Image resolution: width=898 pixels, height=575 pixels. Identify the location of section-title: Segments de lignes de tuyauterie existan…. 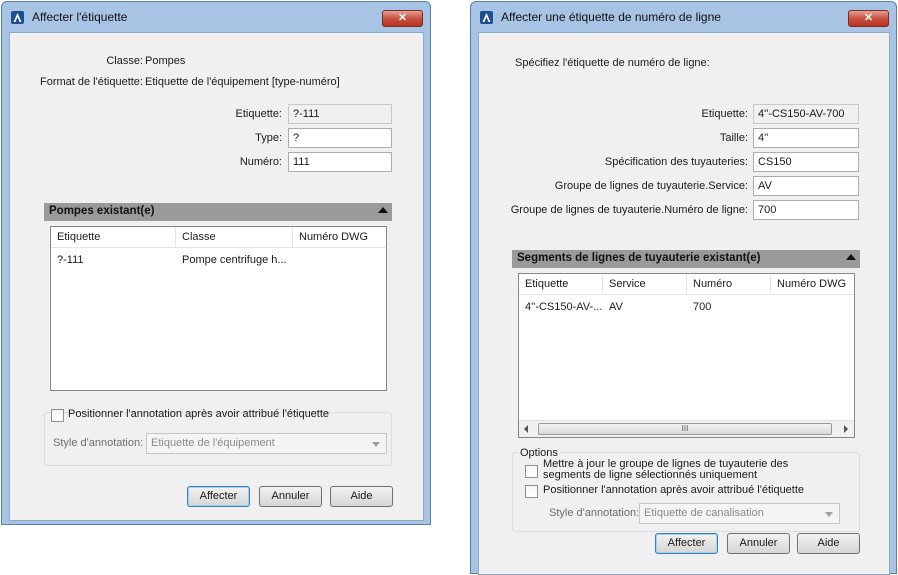
(639, 258).